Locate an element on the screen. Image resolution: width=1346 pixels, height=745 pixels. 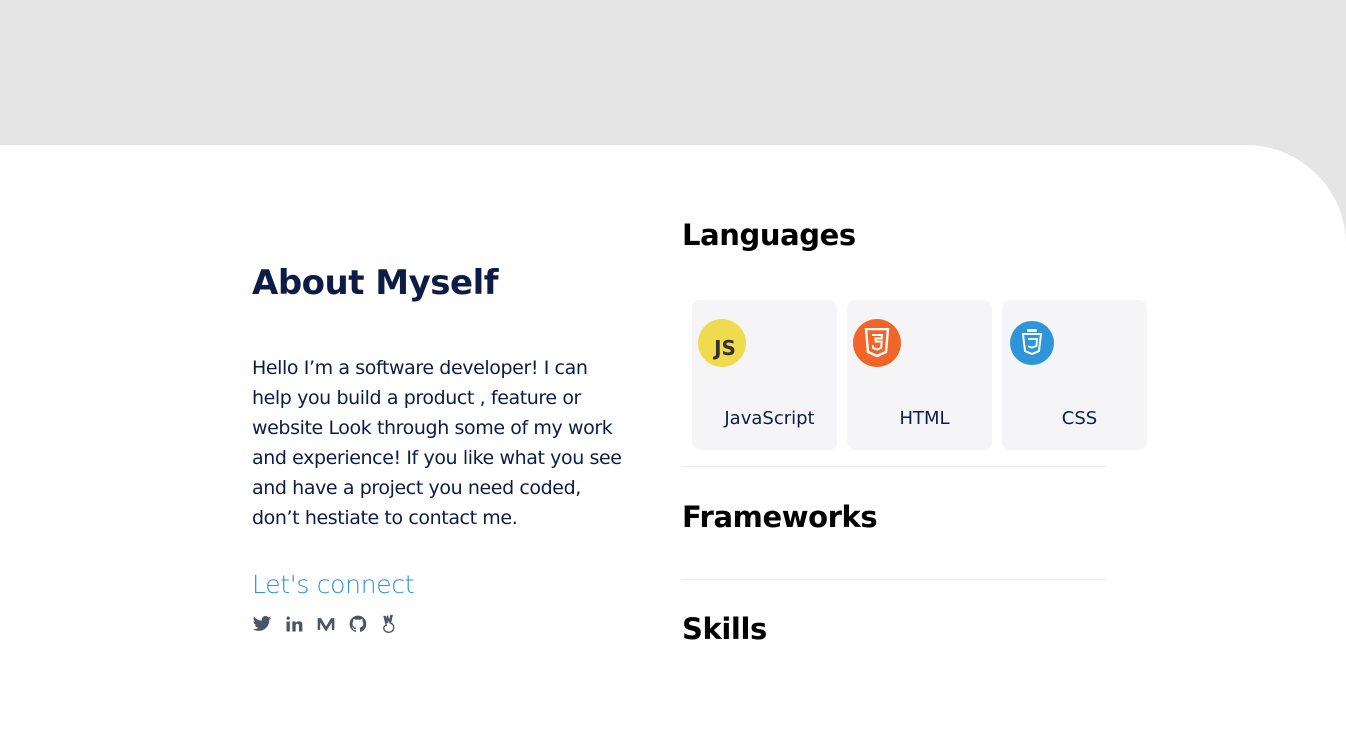
language-card-javascript: JS JavaScript is located at coordinates (764, 375).